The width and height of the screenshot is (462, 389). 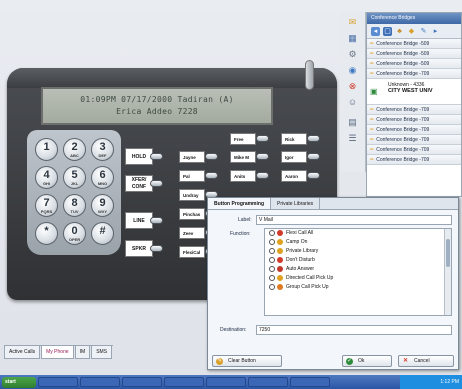 I want to click on close-icon: ⊗, so click(x=352, y=86).